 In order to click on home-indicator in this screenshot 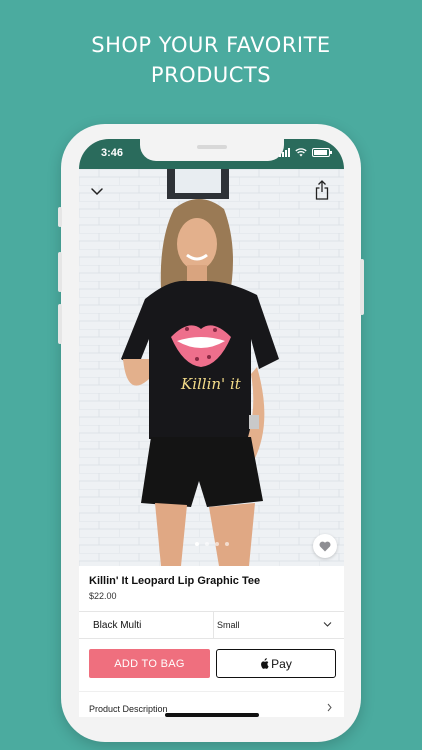, I will do `click(212, 715)`.